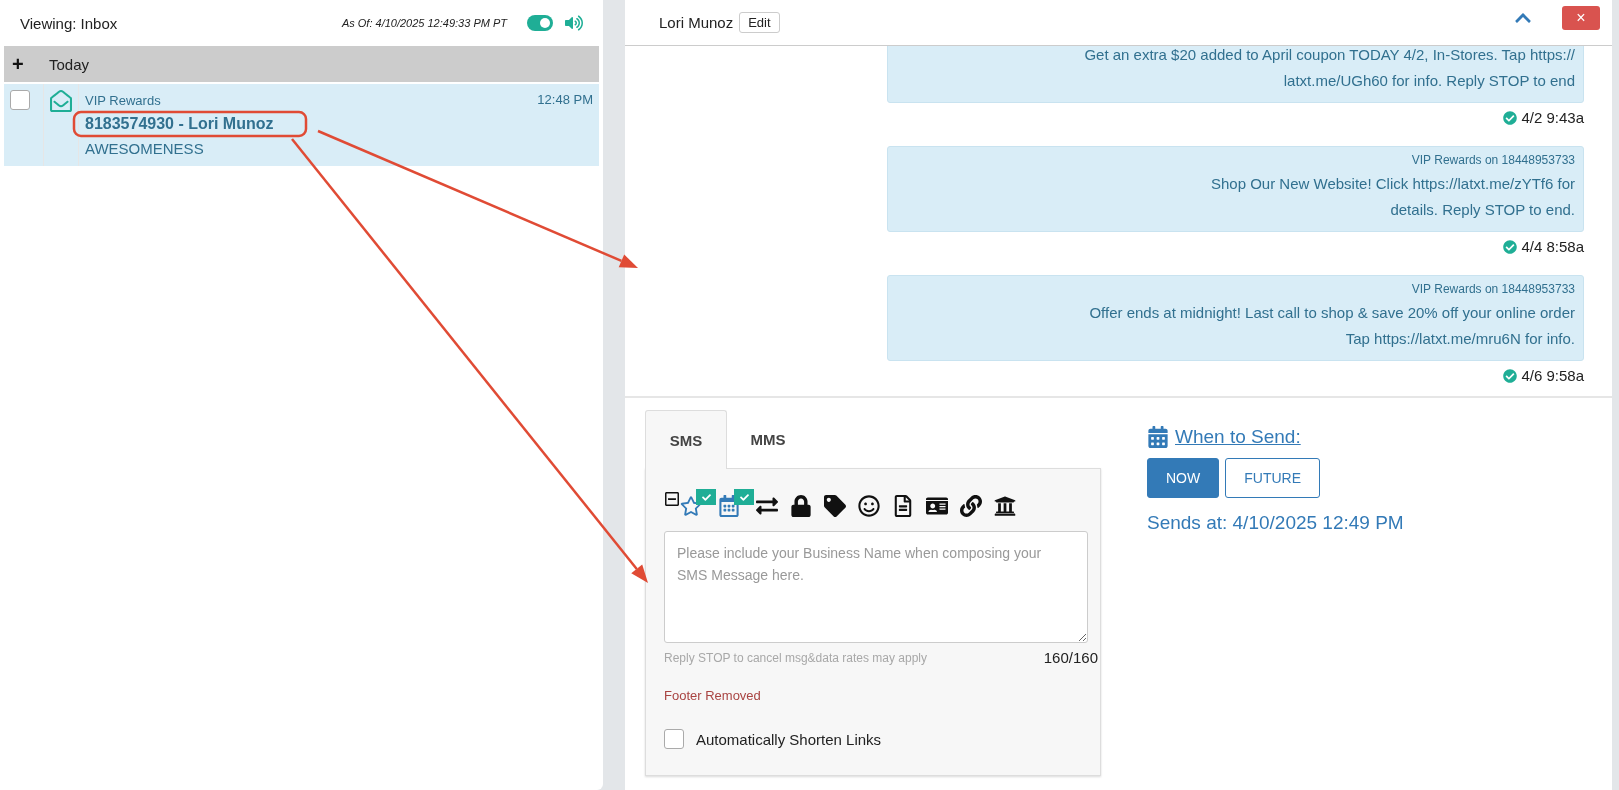 This screenshot has height=790, width=1619. Describe the element at coordinates (1581, 17) in the screenshot. I see `close-button: ×` at that location.